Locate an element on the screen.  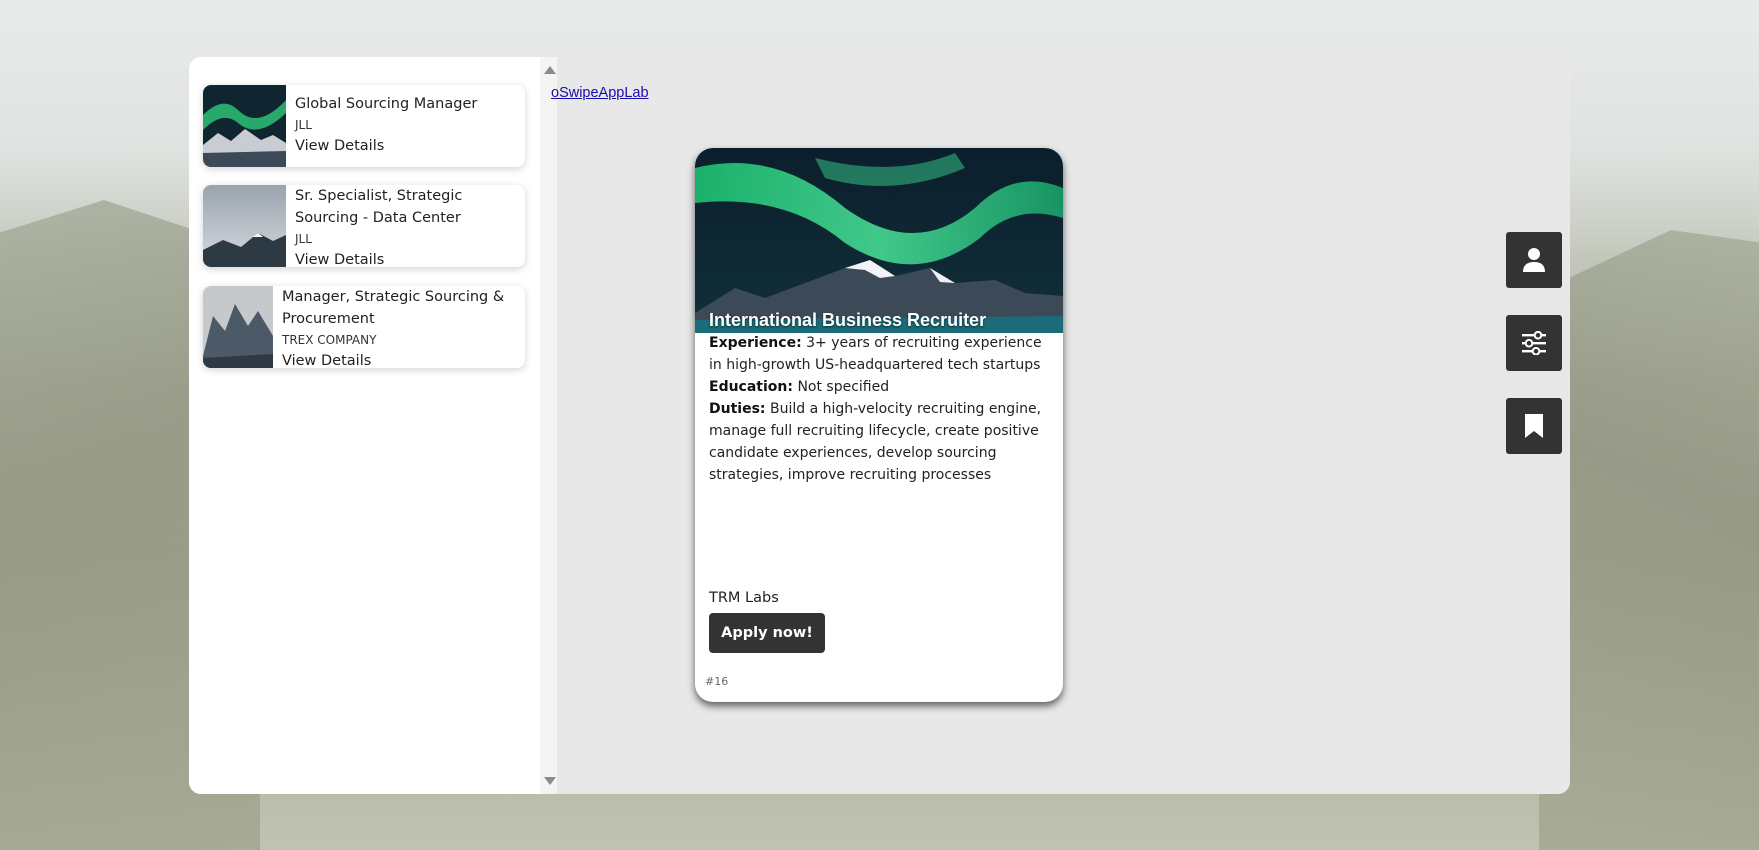
sidebar-scrollbar is located at coordinates (548, 425).